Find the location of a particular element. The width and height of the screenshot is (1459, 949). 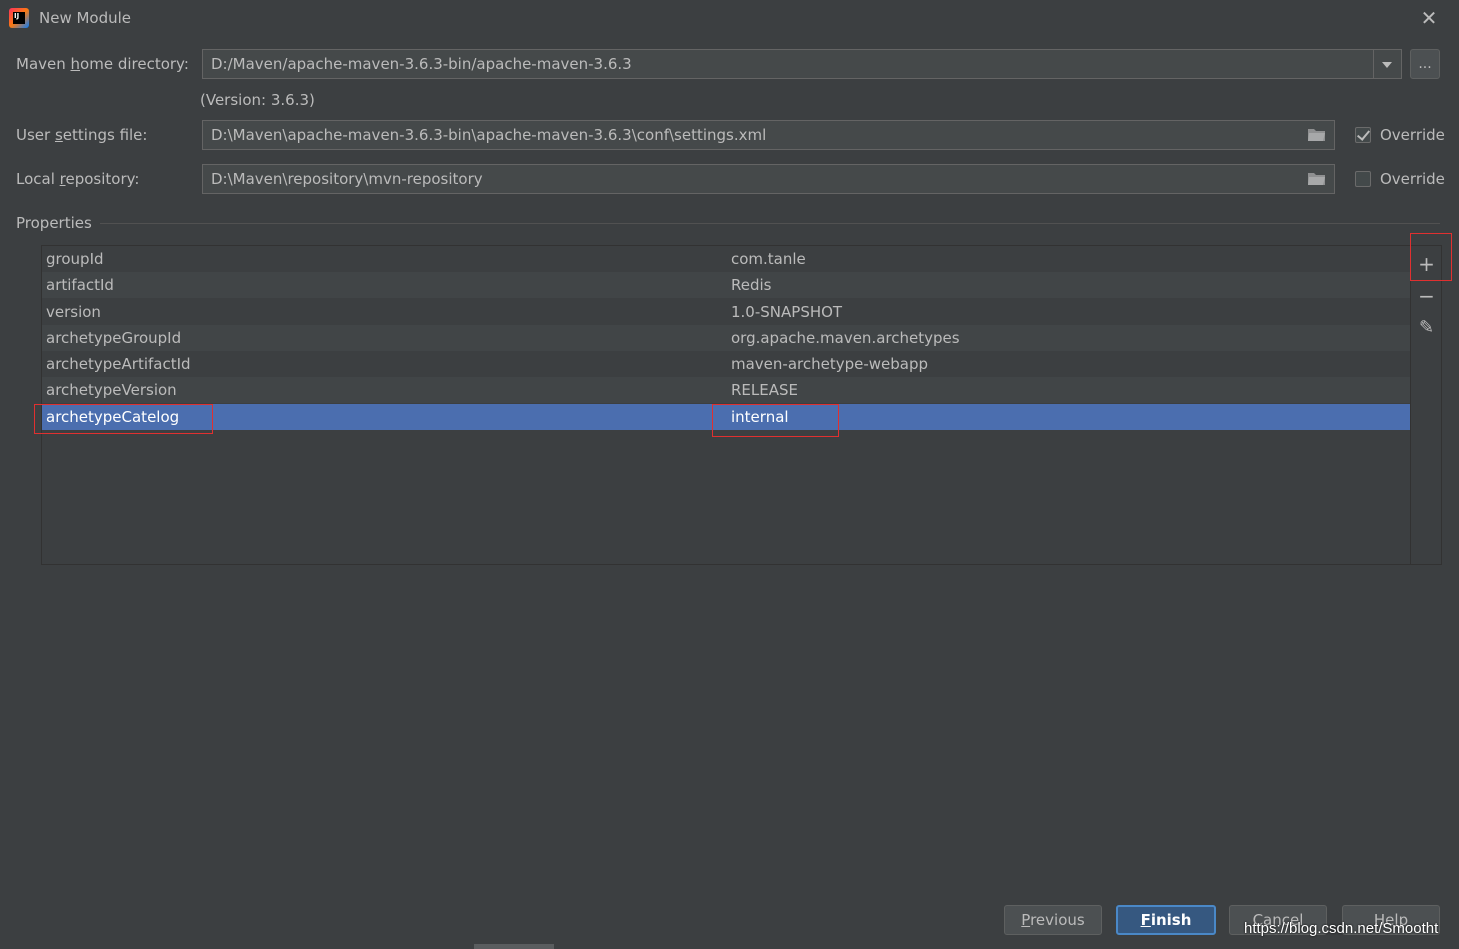

property-value: RELEASE is located at coordinates (764, 390).